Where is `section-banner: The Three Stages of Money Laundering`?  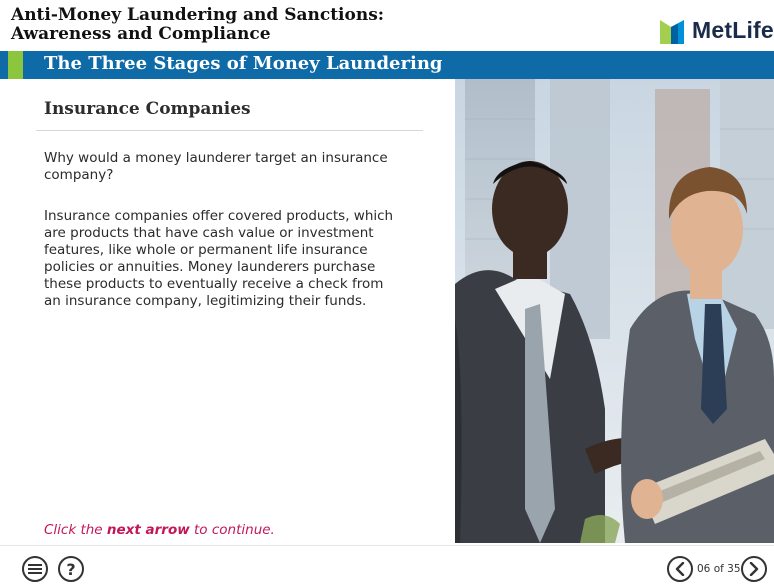 section-banner: The Three Stages of Money Laundering is located at coordinates (387, 65).